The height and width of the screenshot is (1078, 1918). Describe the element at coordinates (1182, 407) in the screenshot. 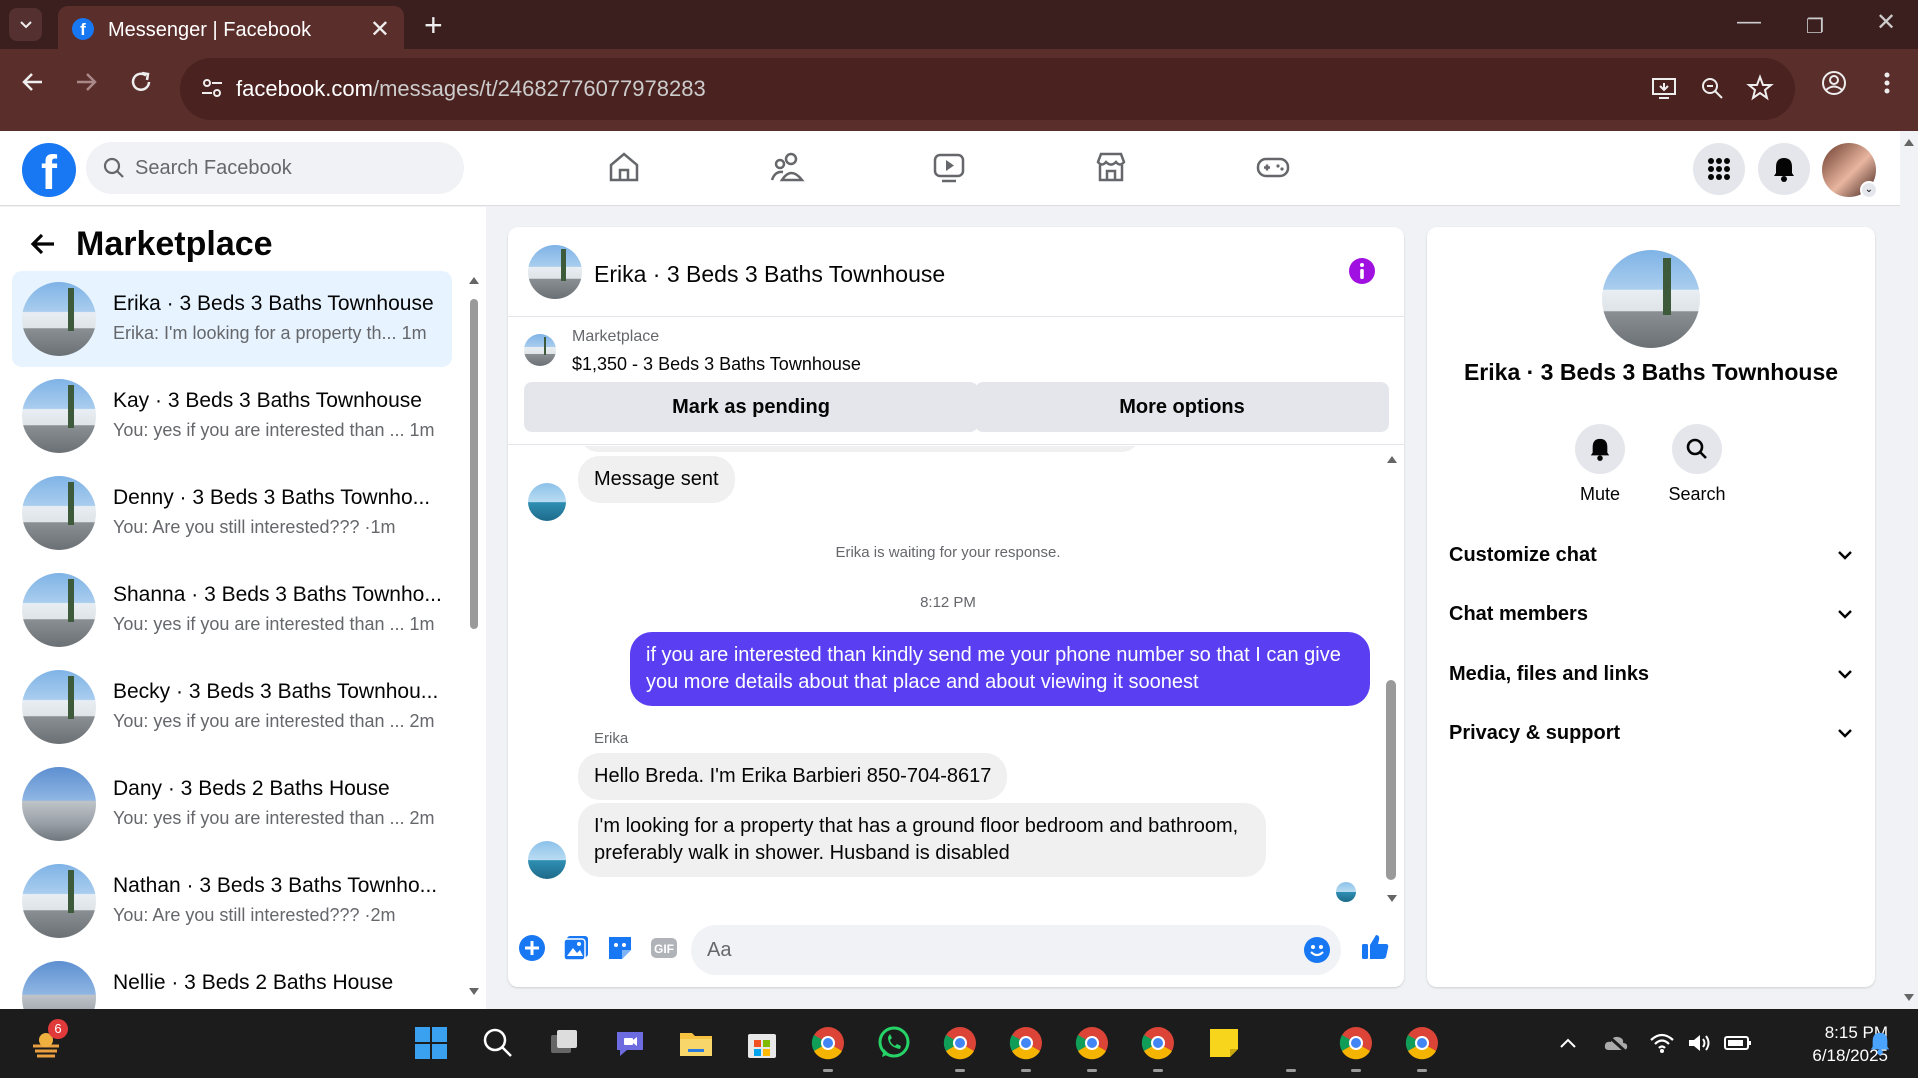

I see `more-options-button: More options` at that location.